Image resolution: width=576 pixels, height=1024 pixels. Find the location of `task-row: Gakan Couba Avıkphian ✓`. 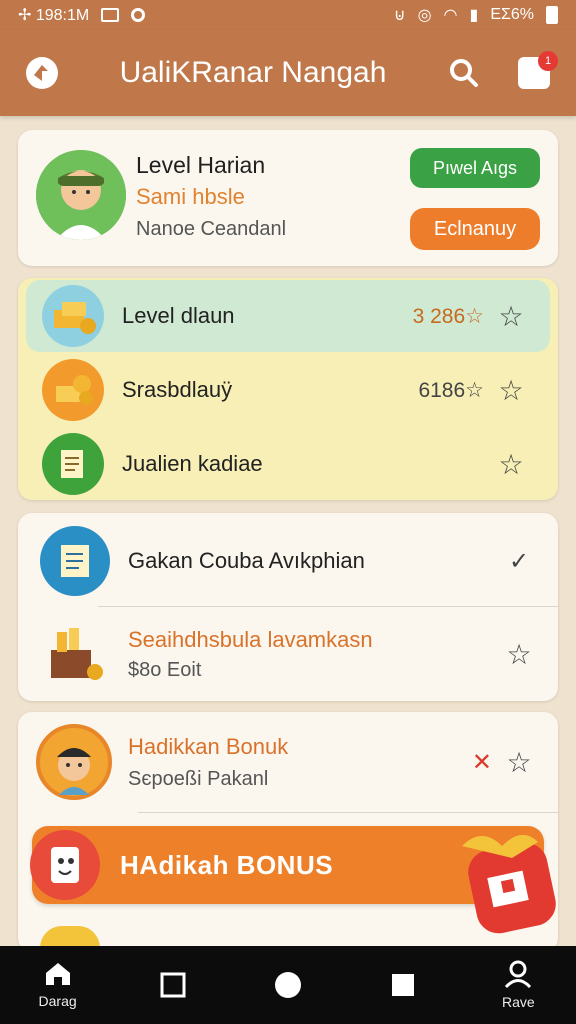

task-row: Gakan Couba Avıkphian ✓ is located at coordinates (288, 561).